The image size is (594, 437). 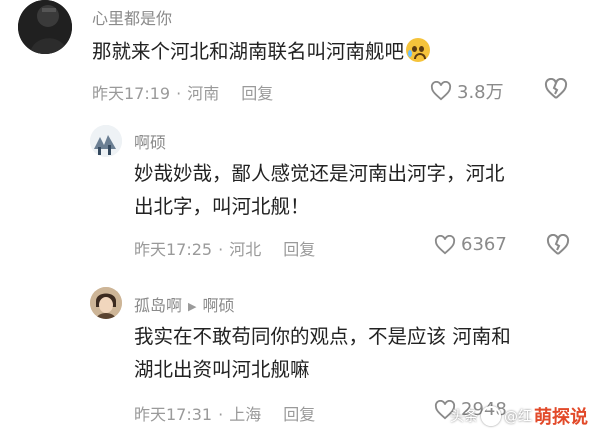 What do you see at coordinates (218, 305) in the screenshot?
I see `reply-to-username: 啊硕` at bounding box center [218, 305].